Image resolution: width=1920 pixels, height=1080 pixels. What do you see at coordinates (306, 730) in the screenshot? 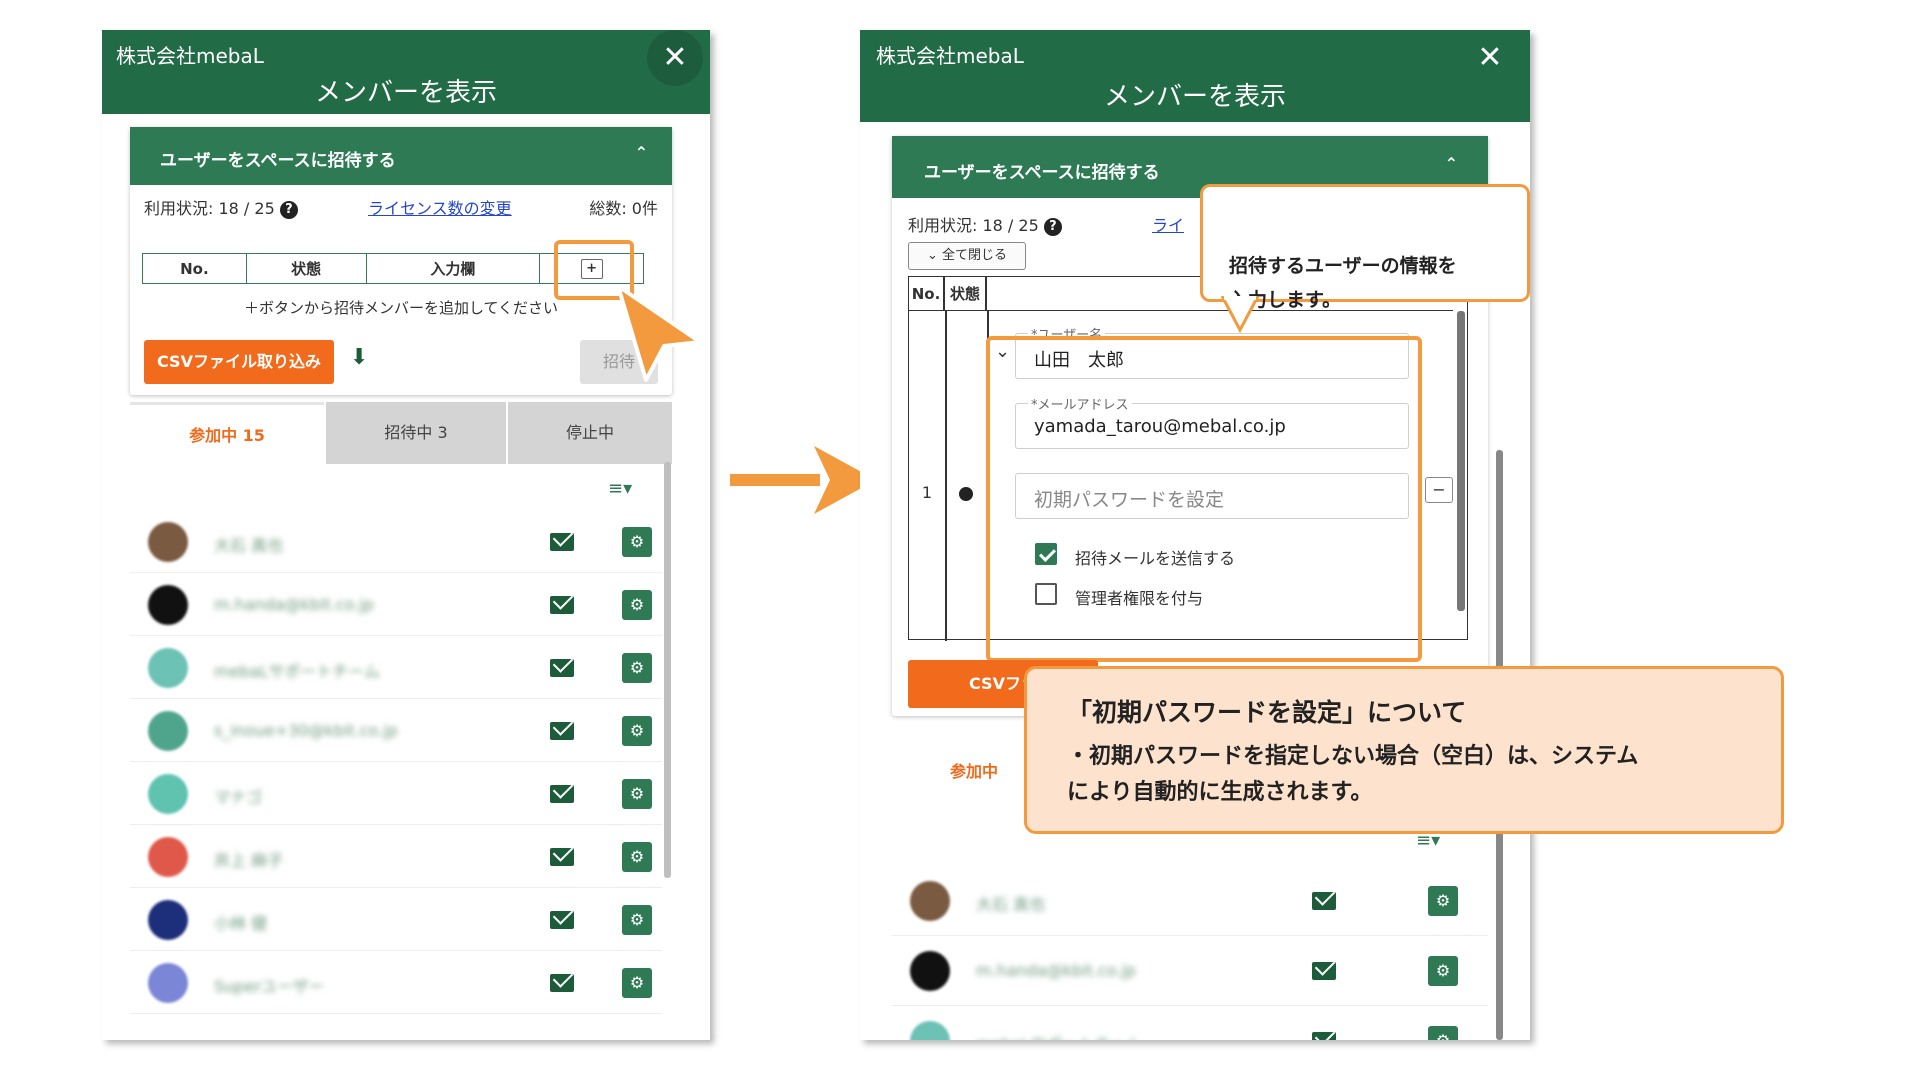
I see `member-name: s_inoue+30@kbit.co.jp` at bounding box center [306, 730].